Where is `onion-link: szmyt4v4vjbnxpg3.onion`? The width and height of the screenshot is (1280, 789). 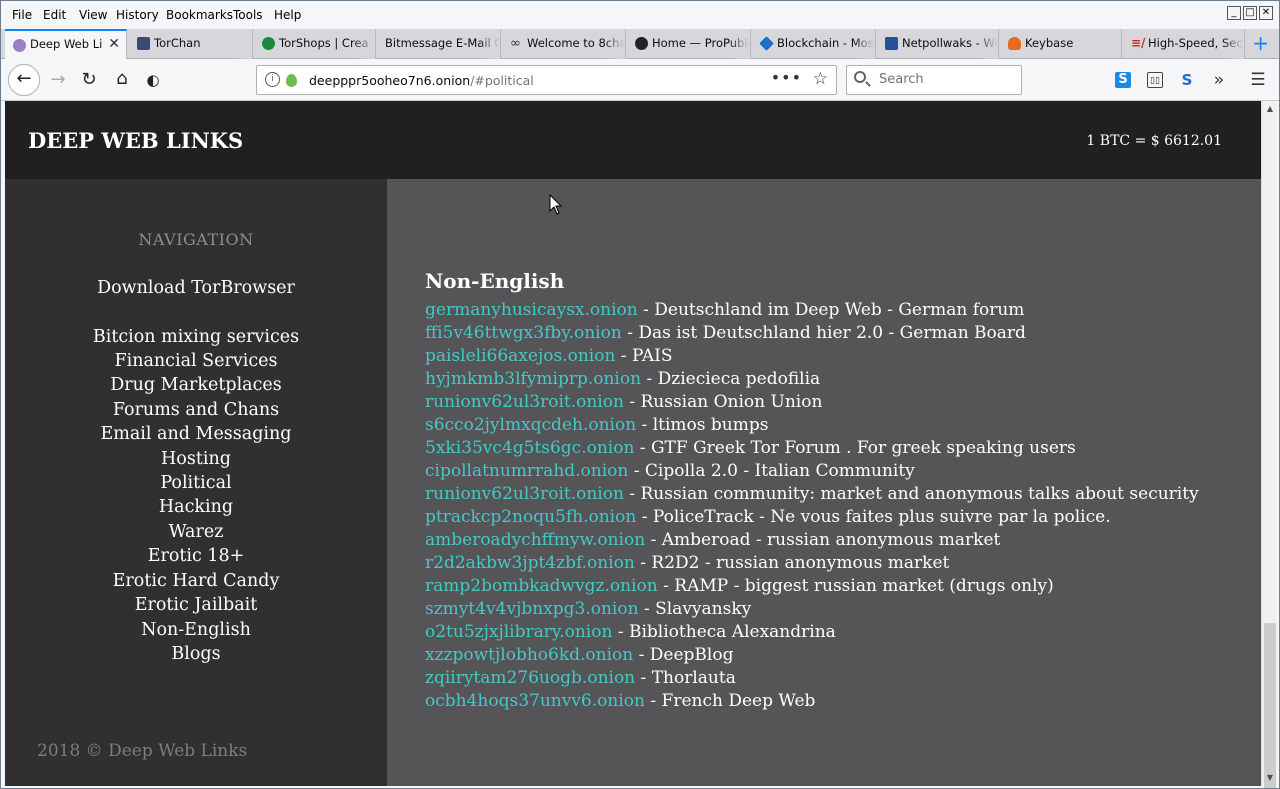 onion-link: szmyt4v4vjbnxpg3.onion is located at coordinates (532, 609).